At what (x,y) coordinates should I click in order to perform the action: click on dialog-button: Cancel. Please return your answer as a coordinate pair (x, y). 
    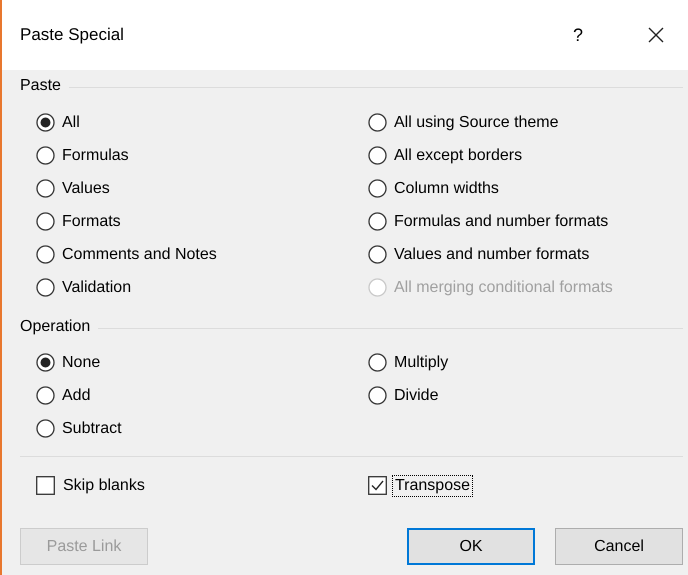
    Looking at the image, I should click on (619, 546).